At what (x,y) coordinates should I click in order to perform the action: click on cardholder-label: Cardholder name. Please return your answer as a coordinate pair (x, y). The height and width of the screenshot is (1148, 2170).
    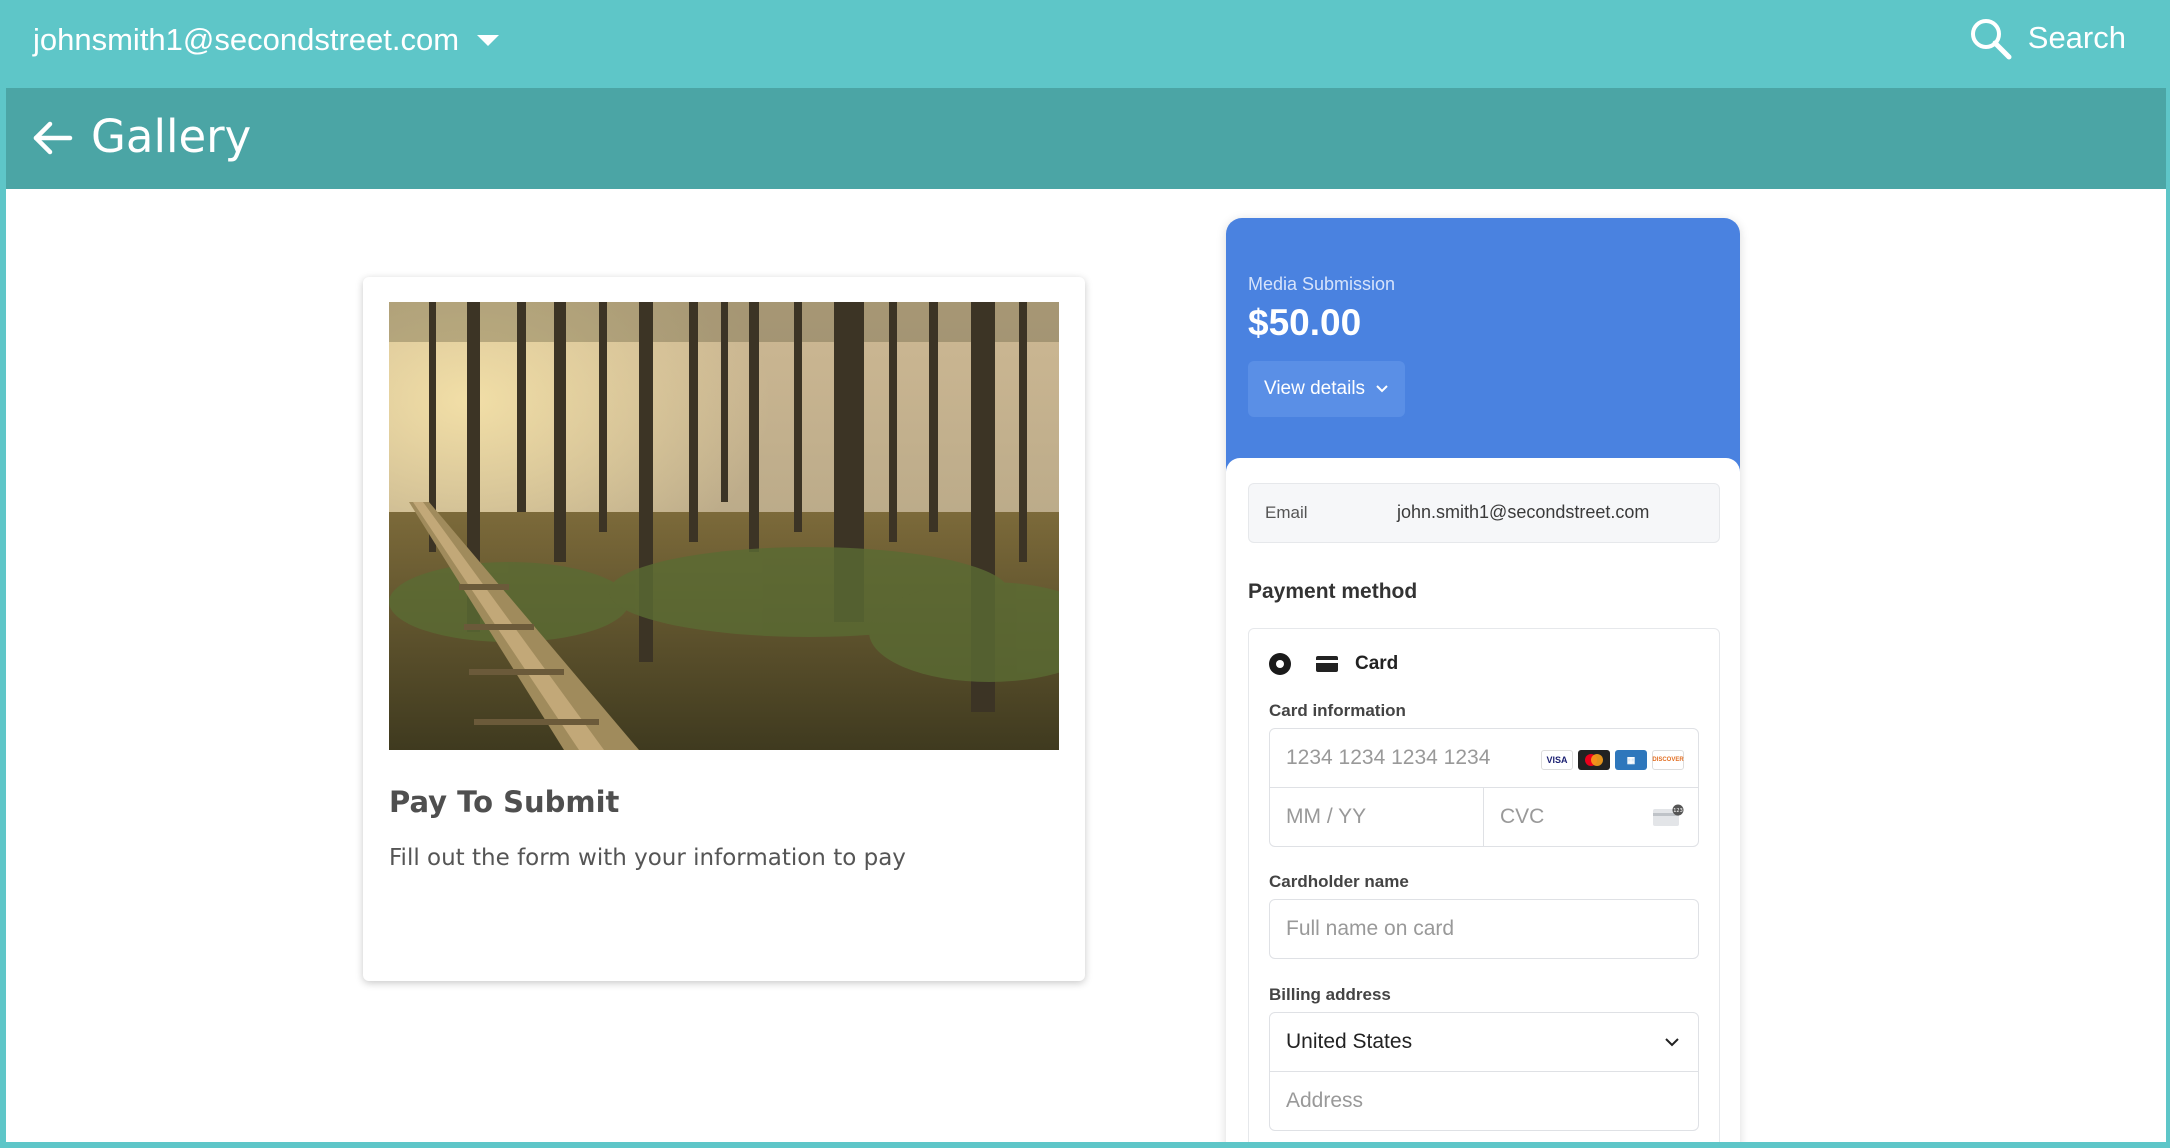
    Looking at the image, I should click on (1339, 881).